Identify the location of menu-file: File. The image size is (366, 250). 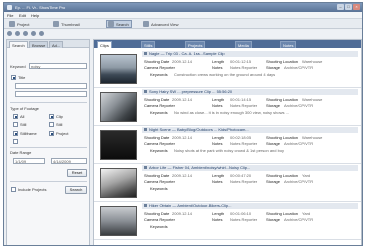
(10, 15).